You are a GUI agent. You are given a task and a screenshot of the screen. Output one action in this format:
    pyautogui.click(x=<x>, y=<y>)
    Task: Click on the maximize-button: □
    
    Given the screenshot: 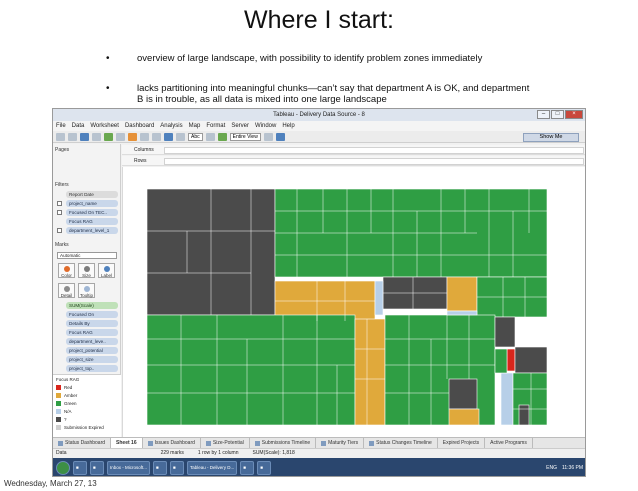 What is the action you would take?
    pyautogui.click(x=557, y=114)
    